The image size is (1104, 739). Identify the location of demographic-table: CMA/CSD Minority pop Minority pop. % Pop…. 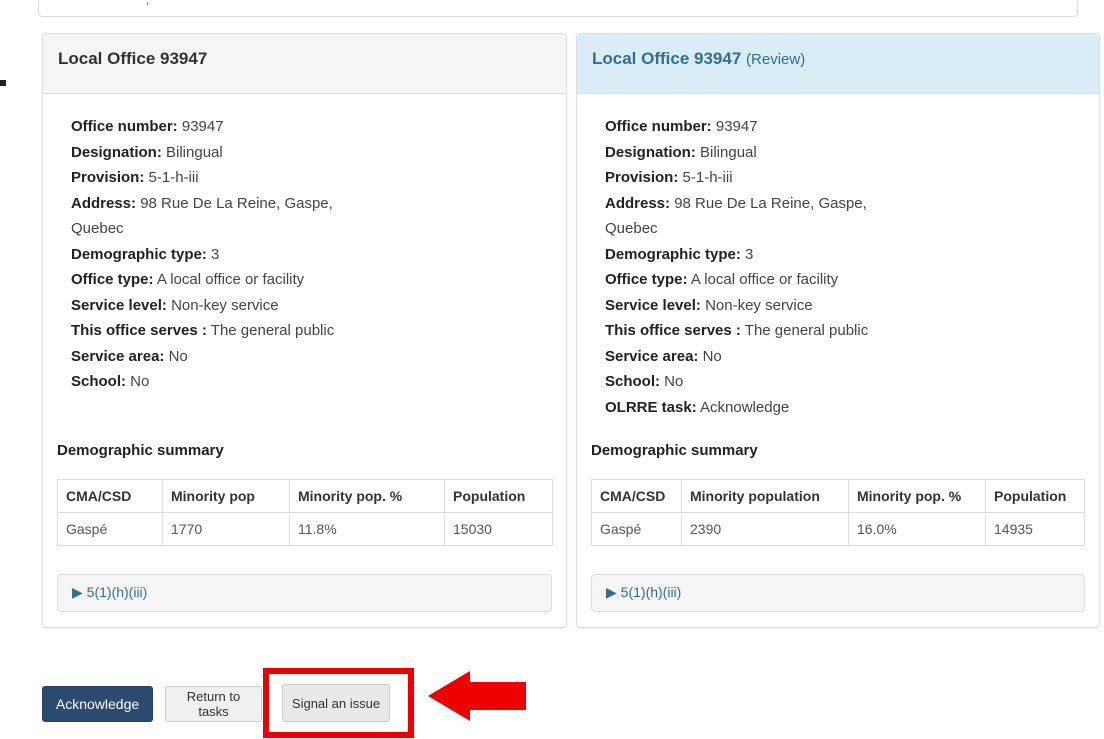
(305, 512).